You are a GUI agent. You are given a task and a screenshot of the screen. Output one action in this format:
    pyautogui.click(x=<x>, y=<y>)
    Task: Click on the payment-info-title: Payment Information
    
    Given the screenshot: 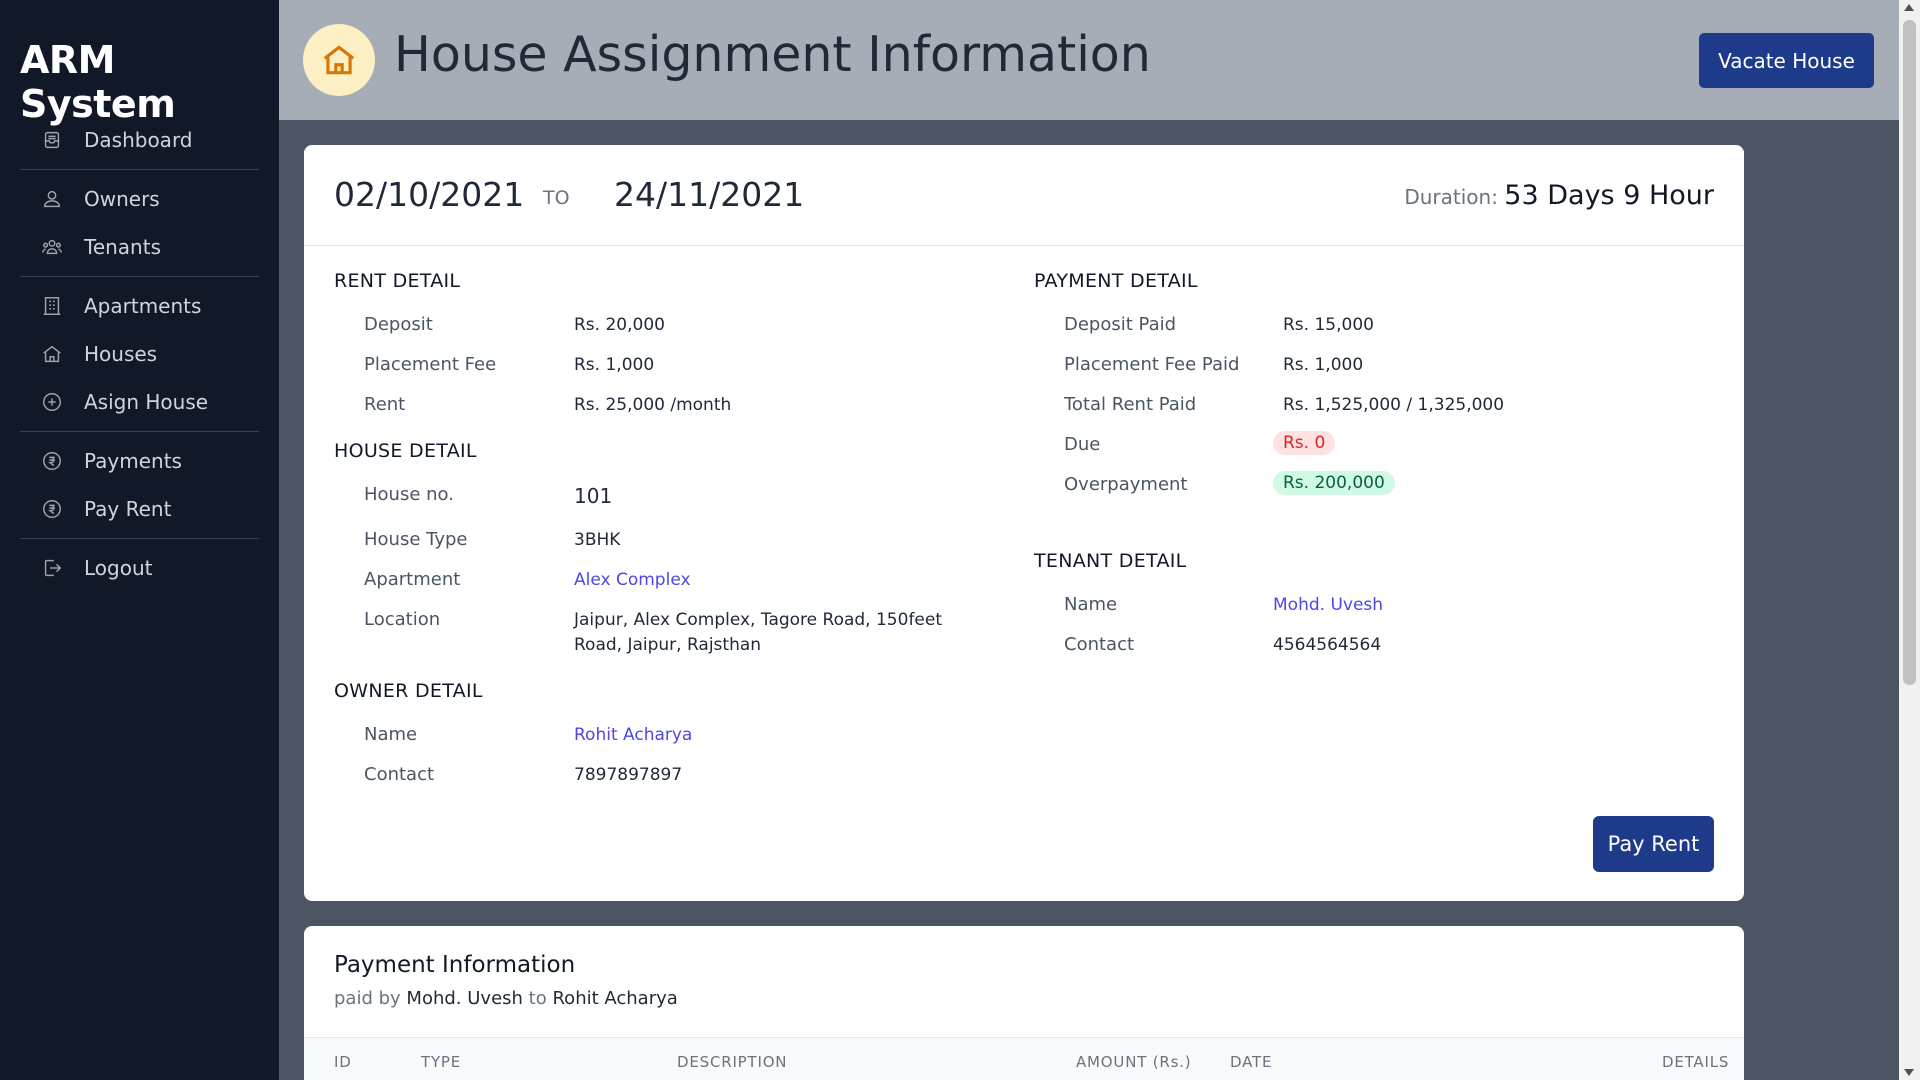 What is the action you would take?
    pyautogui.click(x=455, y=965)
    